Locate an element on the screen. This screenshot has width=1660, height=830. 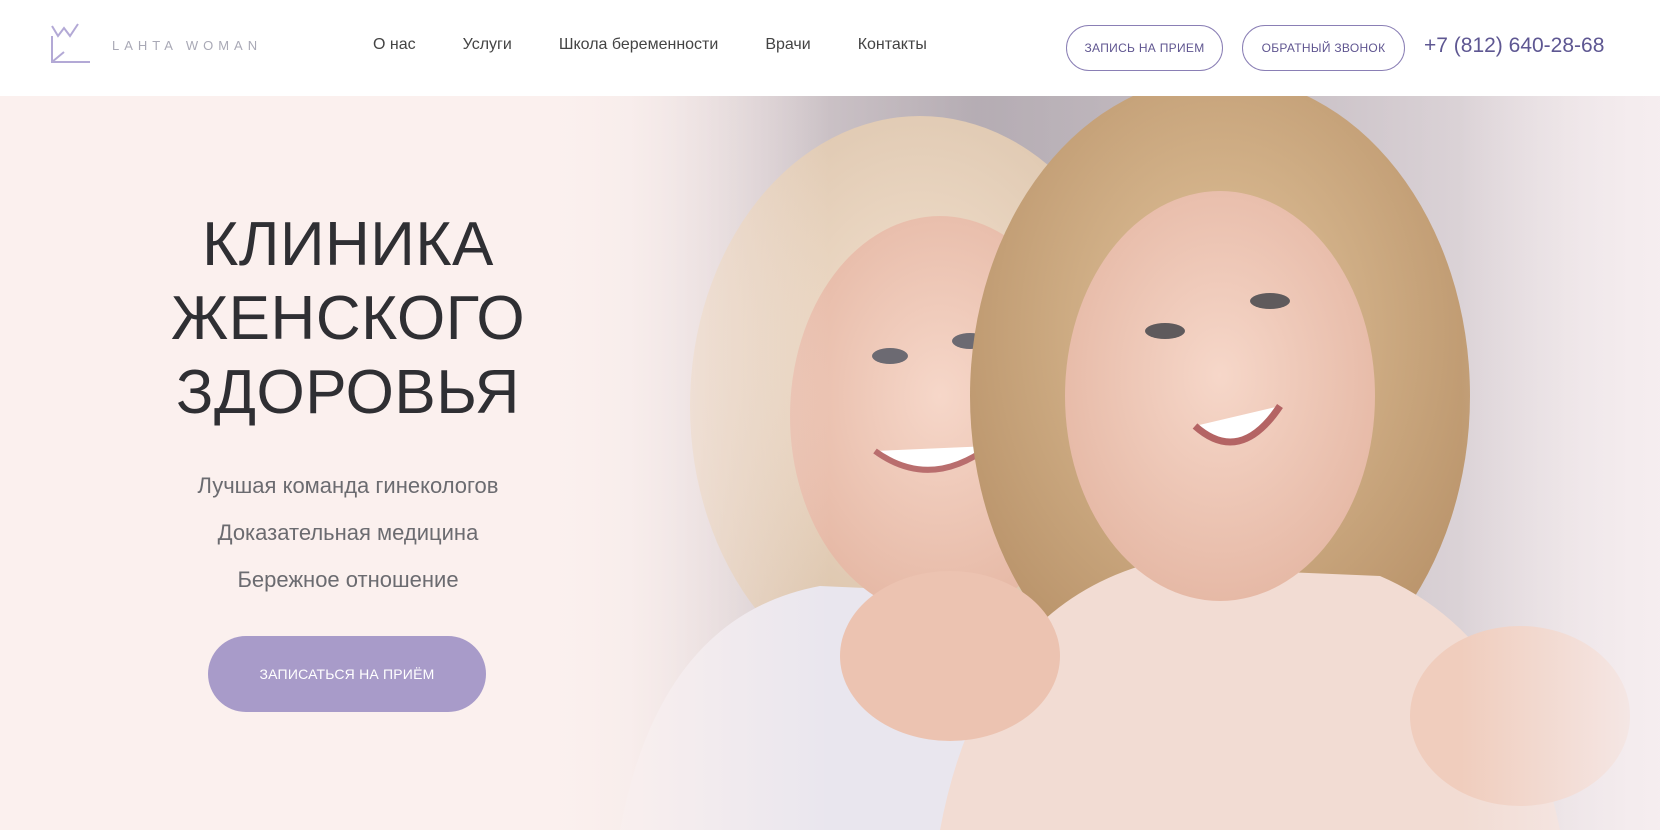
nav-item-contacts: Контакты is located at coordinates (892, 47).